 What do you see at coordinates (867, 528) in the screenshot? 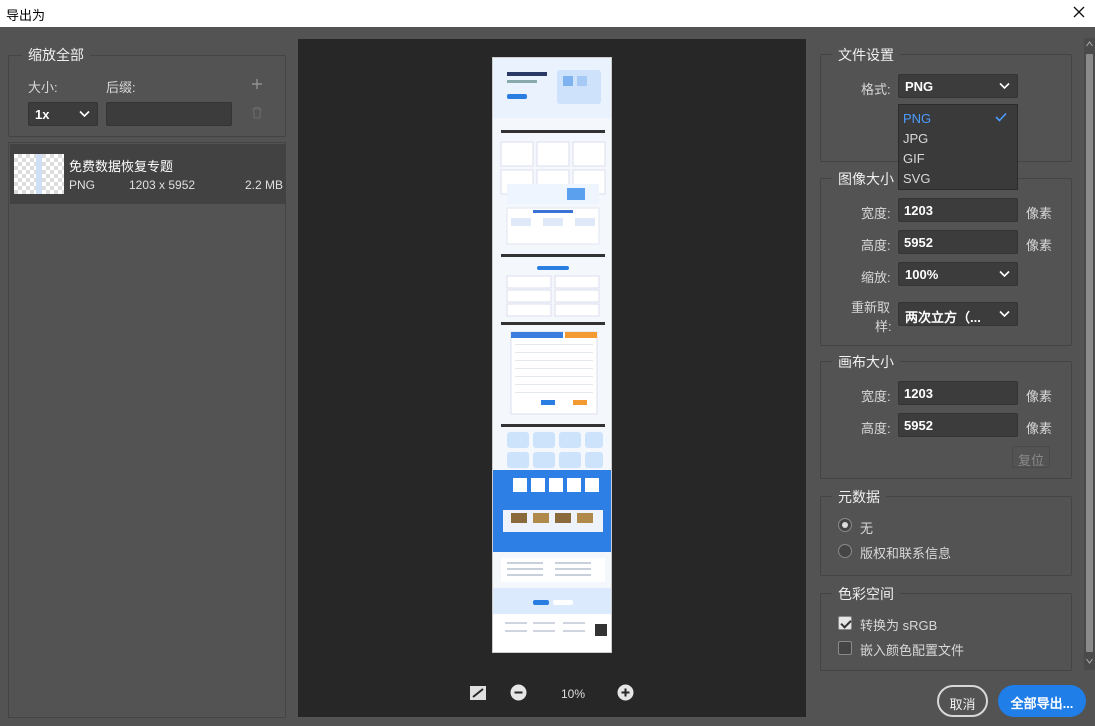
I see `metadata-none-label: 无` at bounding box center [867, 528].